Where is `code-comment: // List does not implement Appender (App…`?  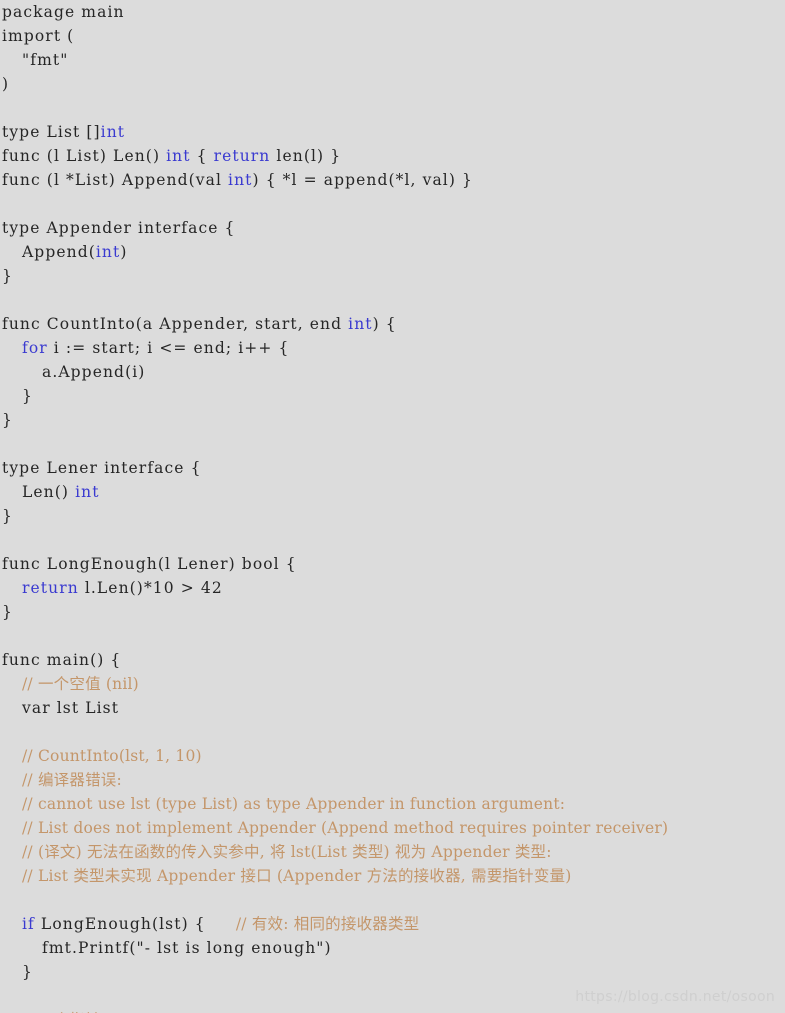 code-comment: // List does not implement Appender (App… is located at coordinates (345, 828).